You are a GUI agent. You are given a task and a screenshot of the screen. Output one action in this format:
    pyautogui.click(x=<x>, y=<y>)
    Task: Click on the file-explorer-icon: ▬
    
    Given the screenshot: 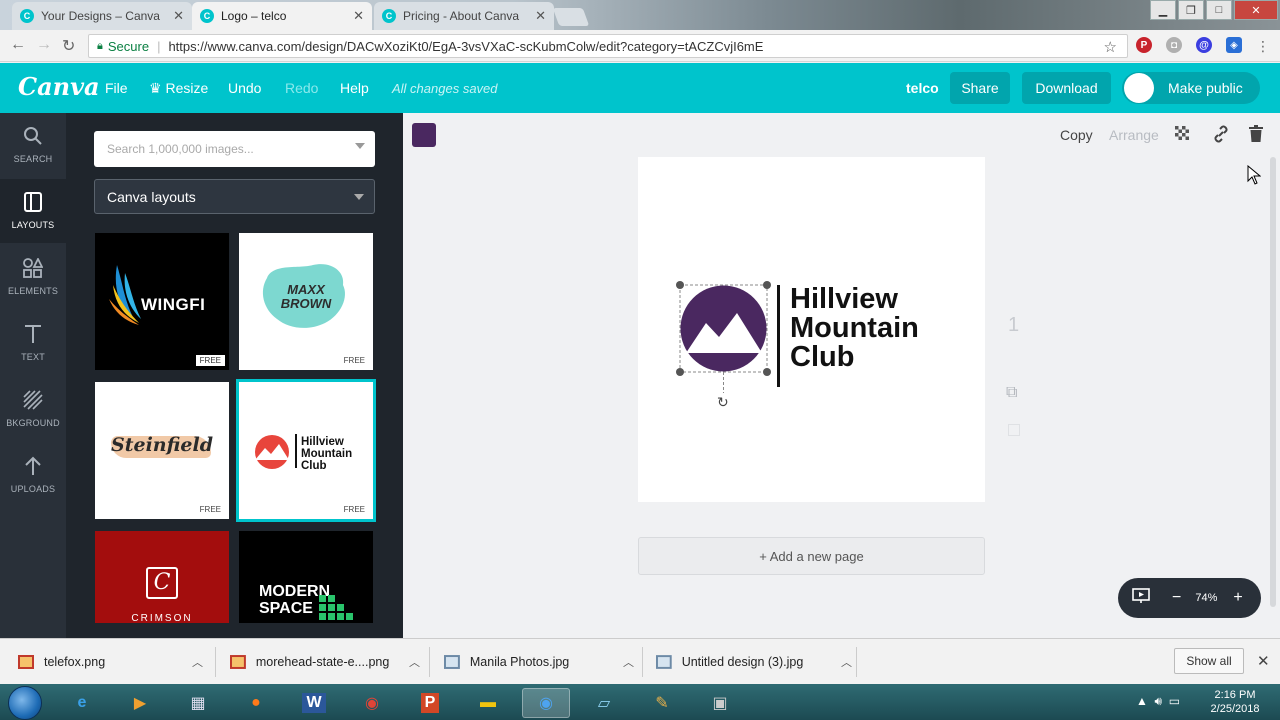 What is the action you would take?
    pyautogui.click(x=488, y=703)
    